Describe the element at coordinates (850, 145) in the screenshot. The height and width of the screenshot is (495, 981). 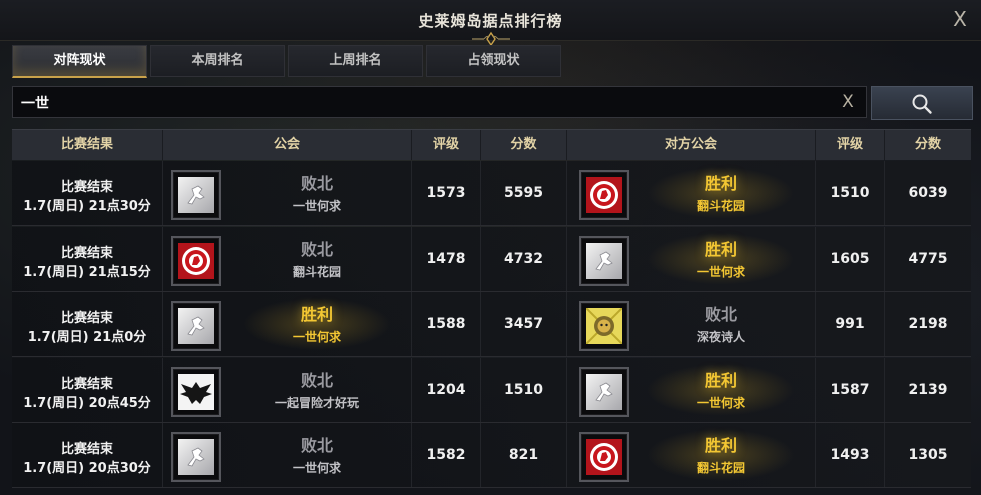
I see `column-header-opp-rating: 评级` at that location.